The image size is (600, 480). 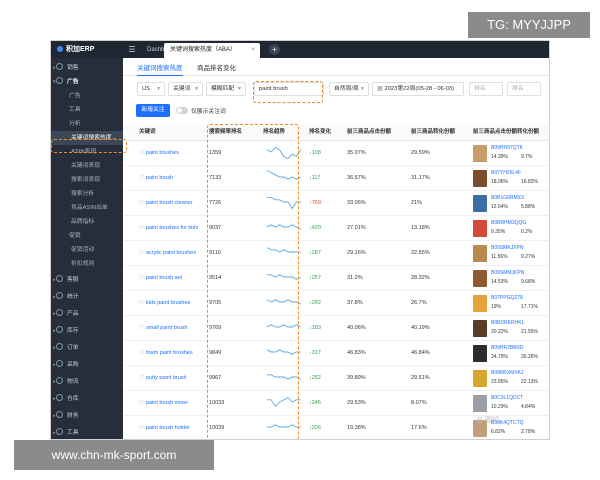 I want to click on sidebar-item-8: 搜索词表现, so click(x=87, y=180).